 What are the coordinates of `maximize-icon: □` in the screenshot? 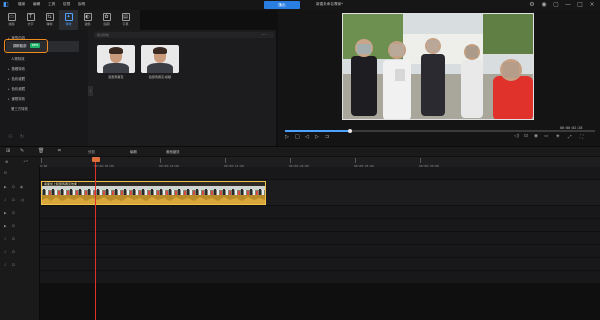 It's located at (580, 5).